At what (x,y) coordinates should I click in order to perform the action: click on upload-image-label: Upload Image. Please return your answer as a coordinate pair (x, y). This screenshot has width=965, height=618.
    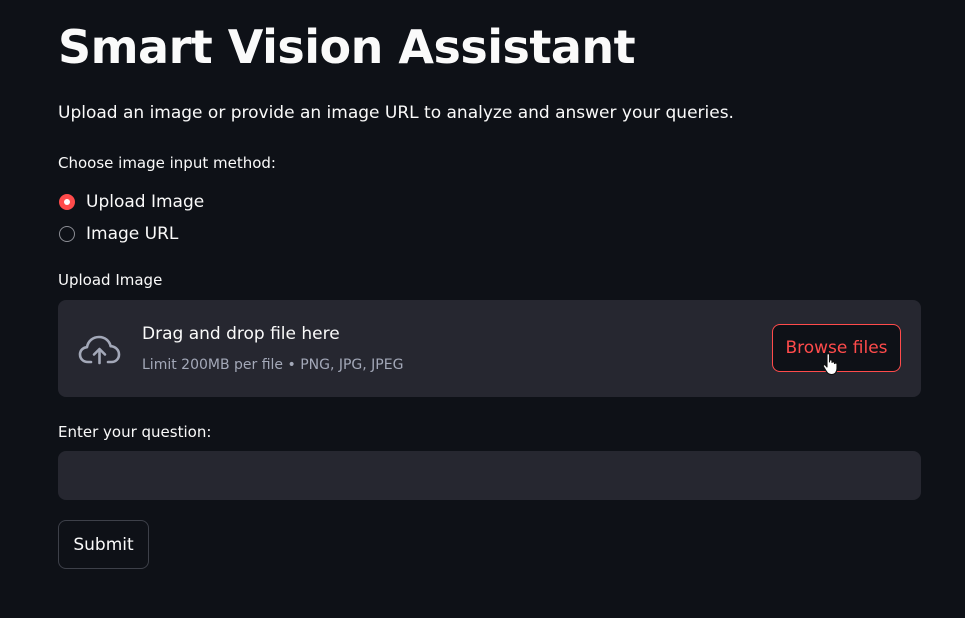
    Looking at the image, I should click on (110, 280).